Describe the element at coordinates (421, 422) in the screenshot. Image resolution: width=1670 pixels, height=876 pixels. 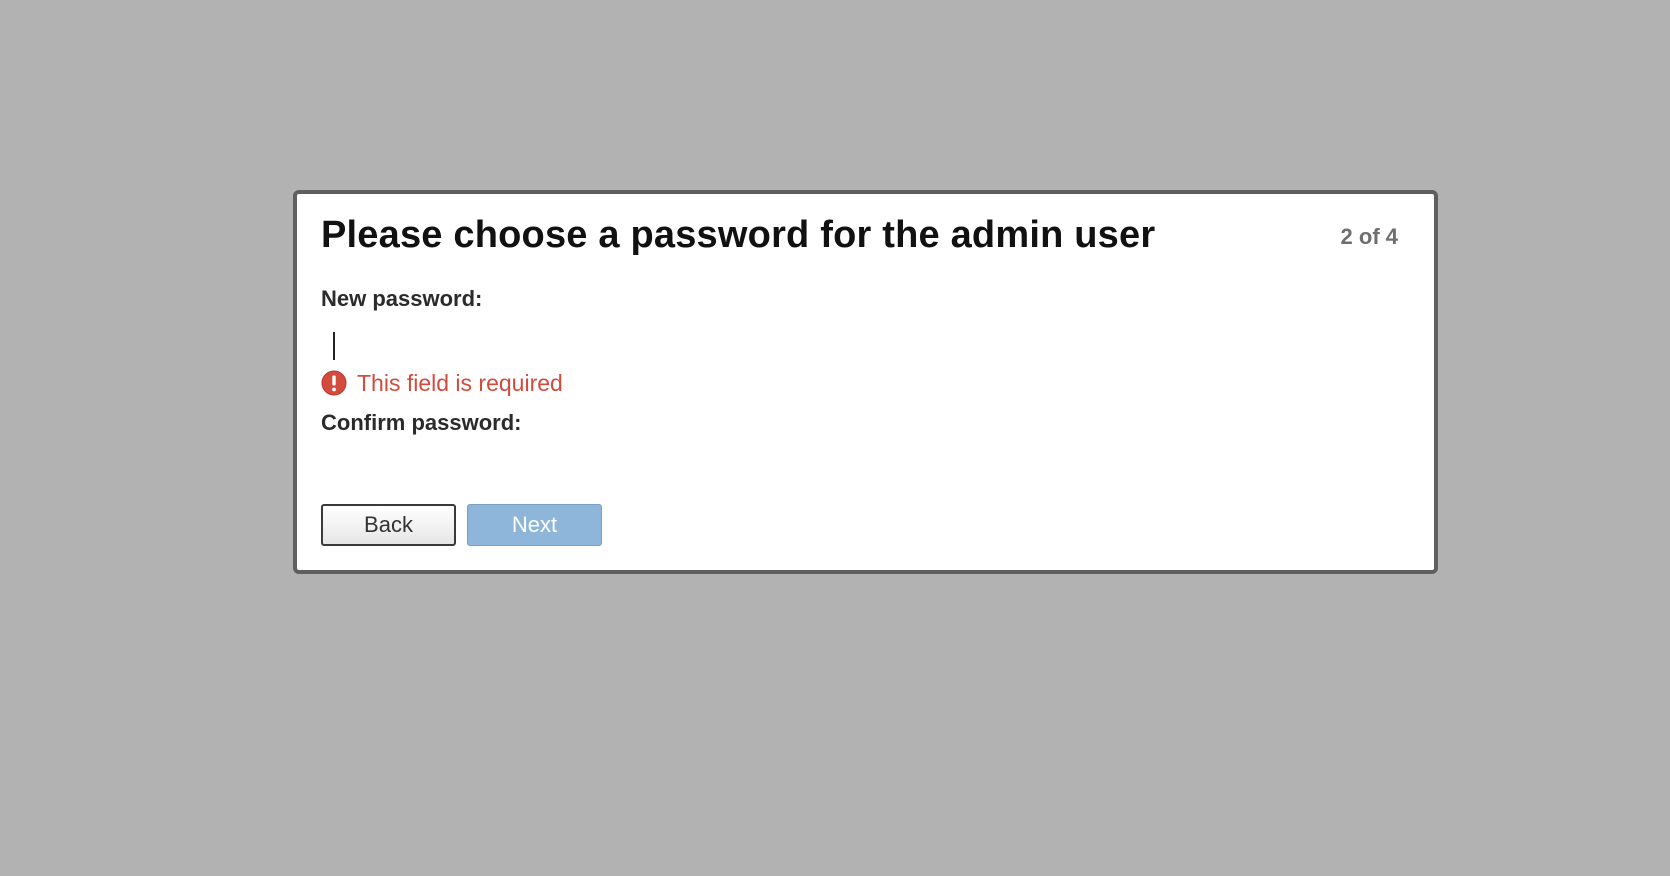
I see `confirm-password-label: Confirm password:` at that location.